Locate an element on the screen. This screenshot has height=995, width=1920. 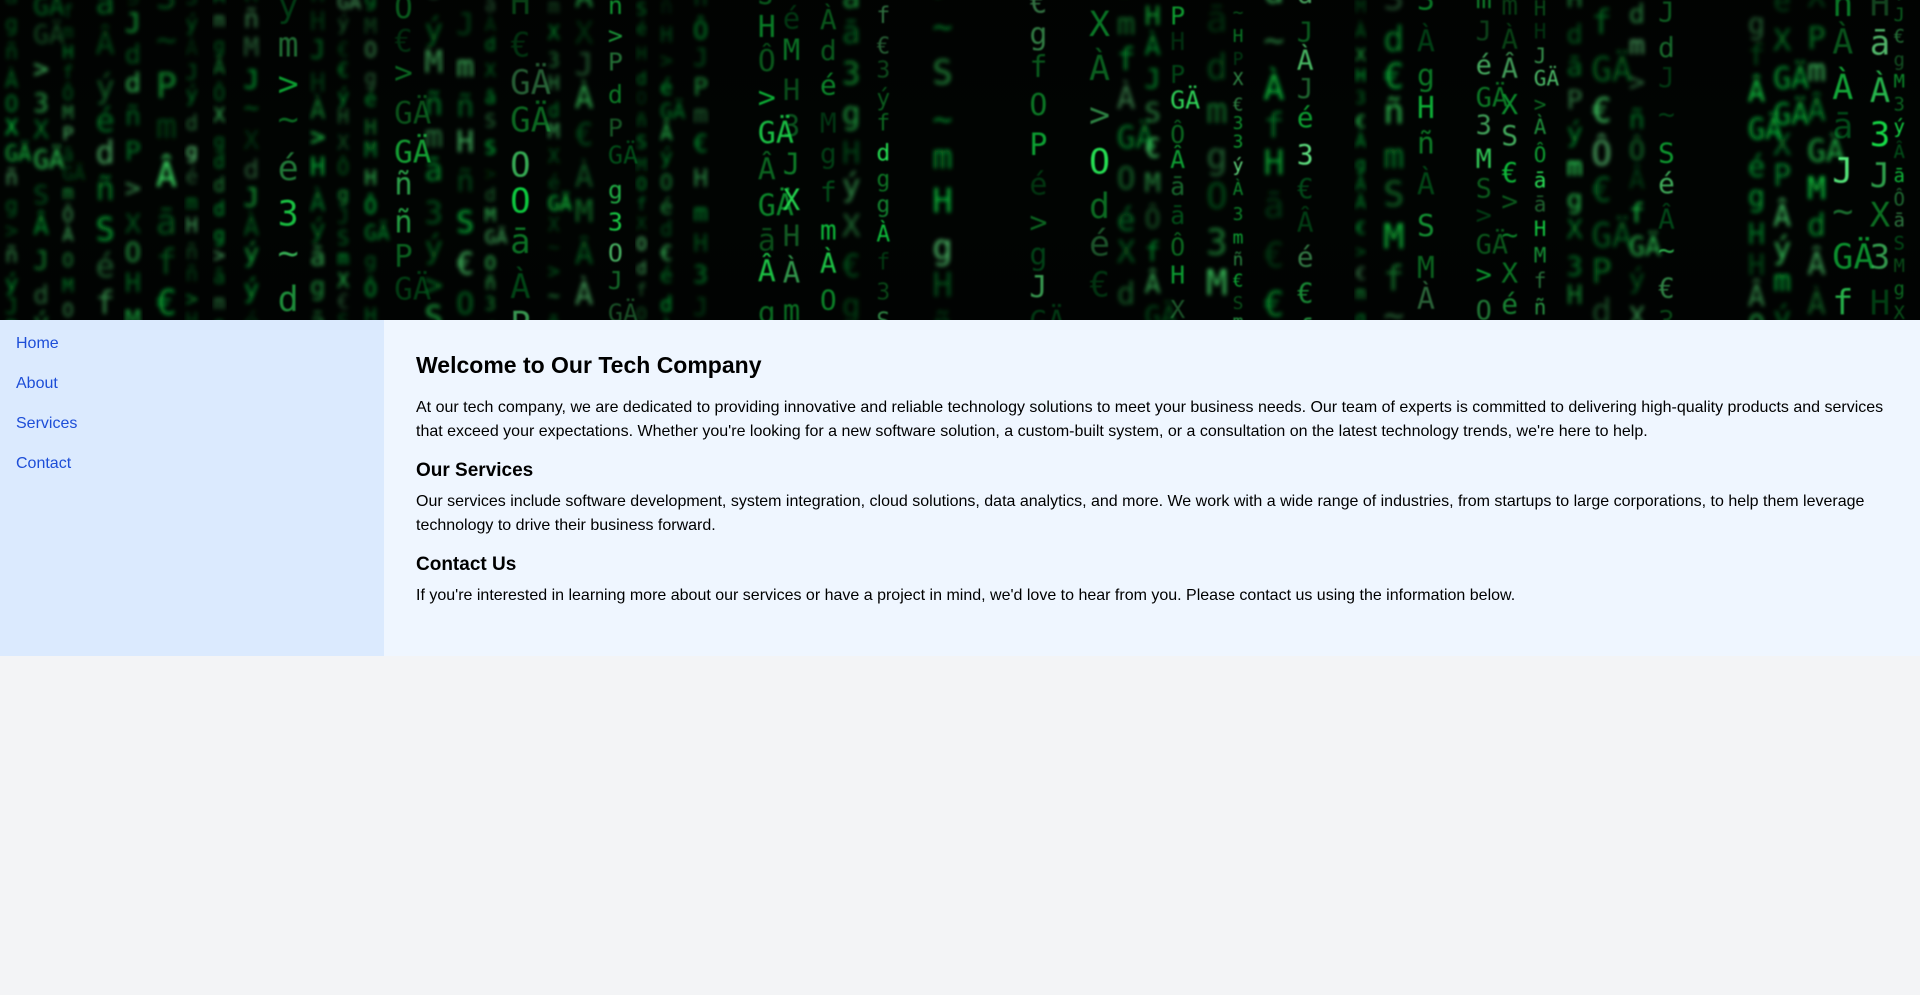
sidebar-item-about: About is located at coordinates (192, 384).